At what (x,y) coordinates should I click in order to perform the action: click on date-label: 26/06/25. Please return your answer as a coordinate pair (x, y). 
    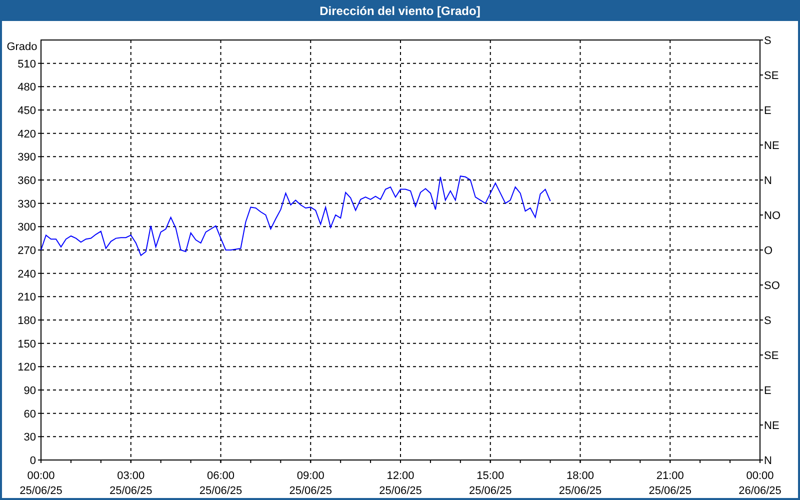
    Looking at the image, I should click on (760, 491).